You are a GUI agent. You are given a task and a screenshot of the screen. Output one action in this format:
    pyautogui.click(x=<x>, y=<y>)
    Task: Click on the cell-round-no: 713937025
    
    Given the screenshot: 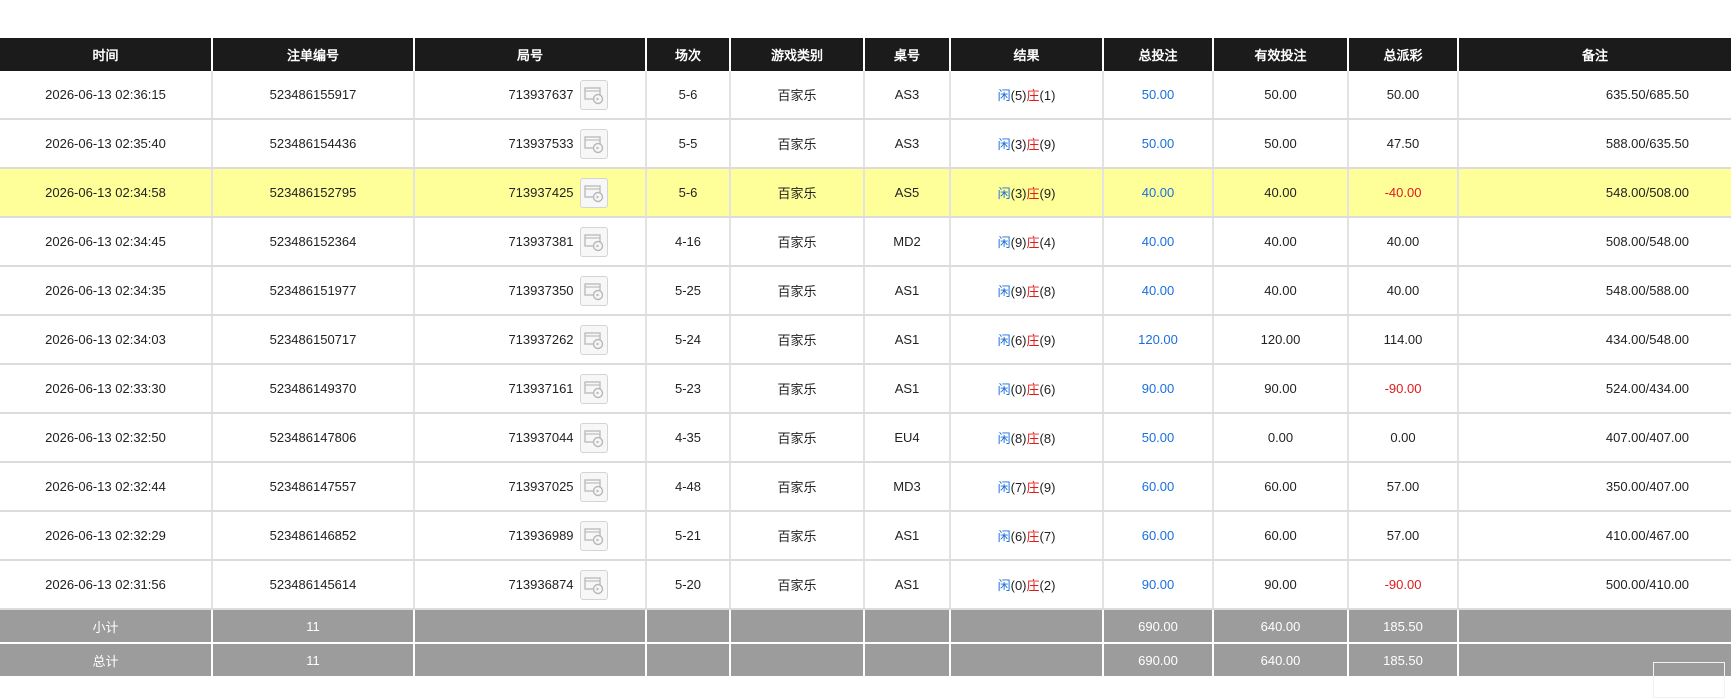 What is the action you would take?
    pyautogui.click(x=530, y=487)
    